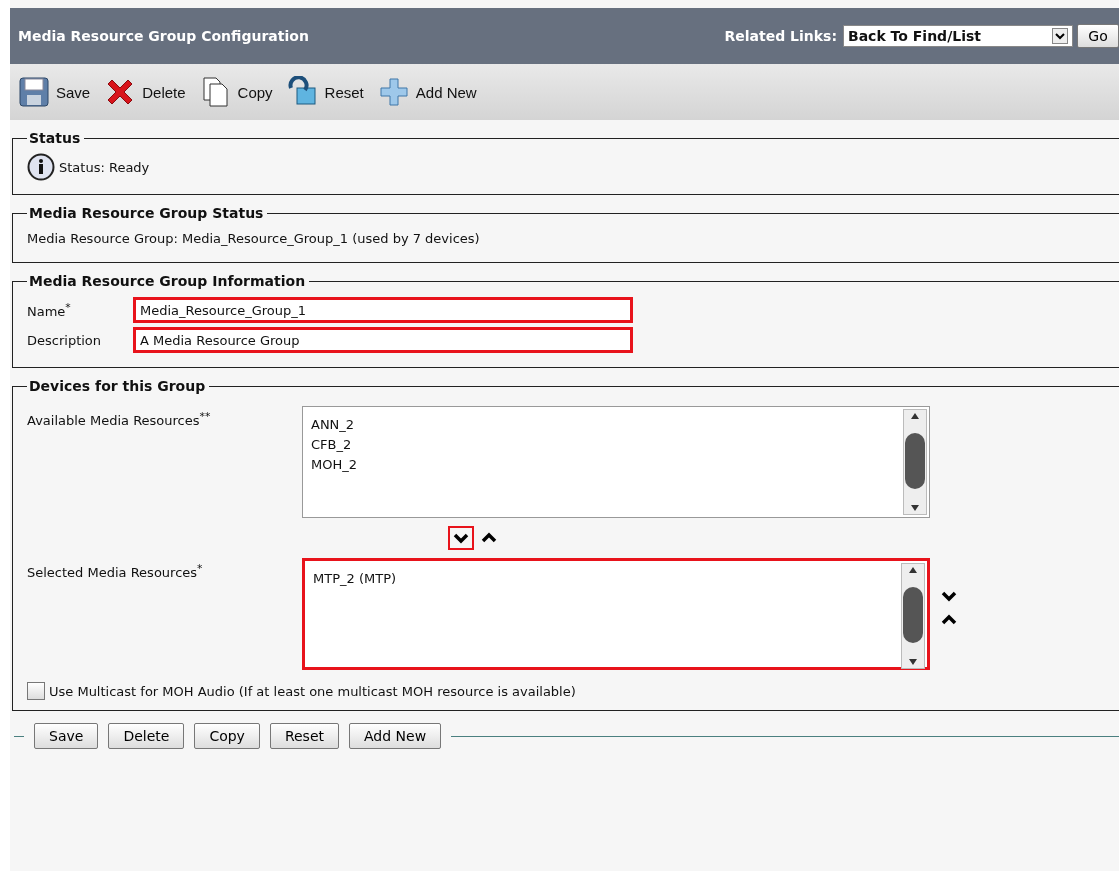 The width and height of the screenshot is (1119, 871). I want to click on field-label: Name$^{*}$, so click(49, 310).